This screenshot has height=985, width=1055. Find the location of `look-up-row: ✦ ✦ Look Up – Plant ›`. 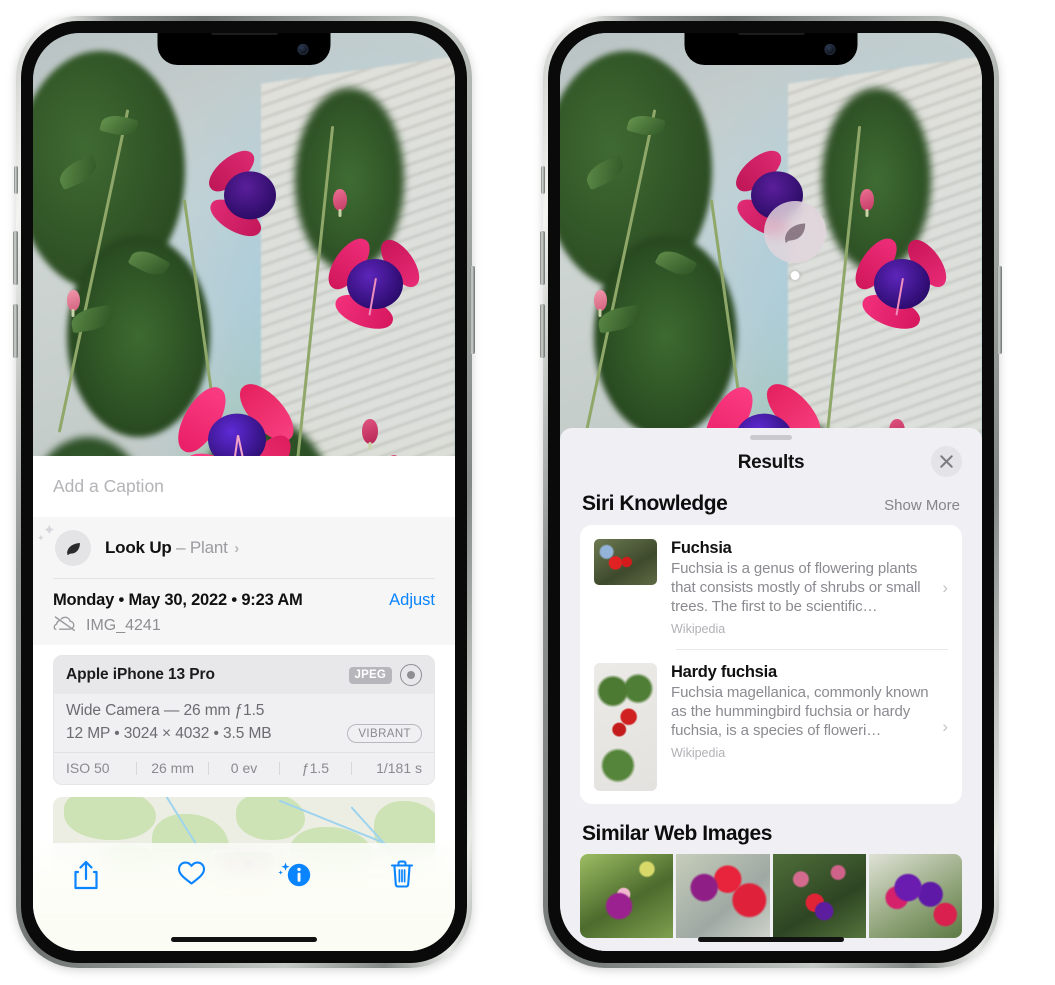

look-up-row: ✦ ✦ Look Up – Plant › is located at coordinates (244, 548).